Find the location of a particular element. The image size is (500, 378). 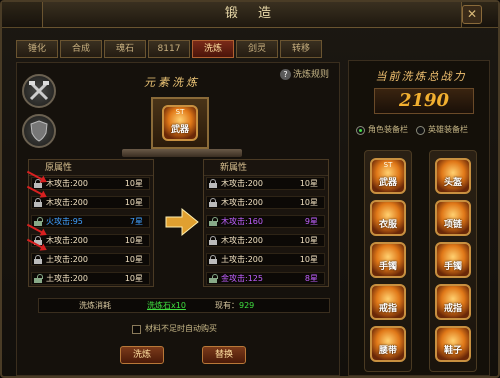

forge-tabs: 锤化 合成 魂石 8117 洗炼 剑灵 转移 is located at coordinates (169, 49).